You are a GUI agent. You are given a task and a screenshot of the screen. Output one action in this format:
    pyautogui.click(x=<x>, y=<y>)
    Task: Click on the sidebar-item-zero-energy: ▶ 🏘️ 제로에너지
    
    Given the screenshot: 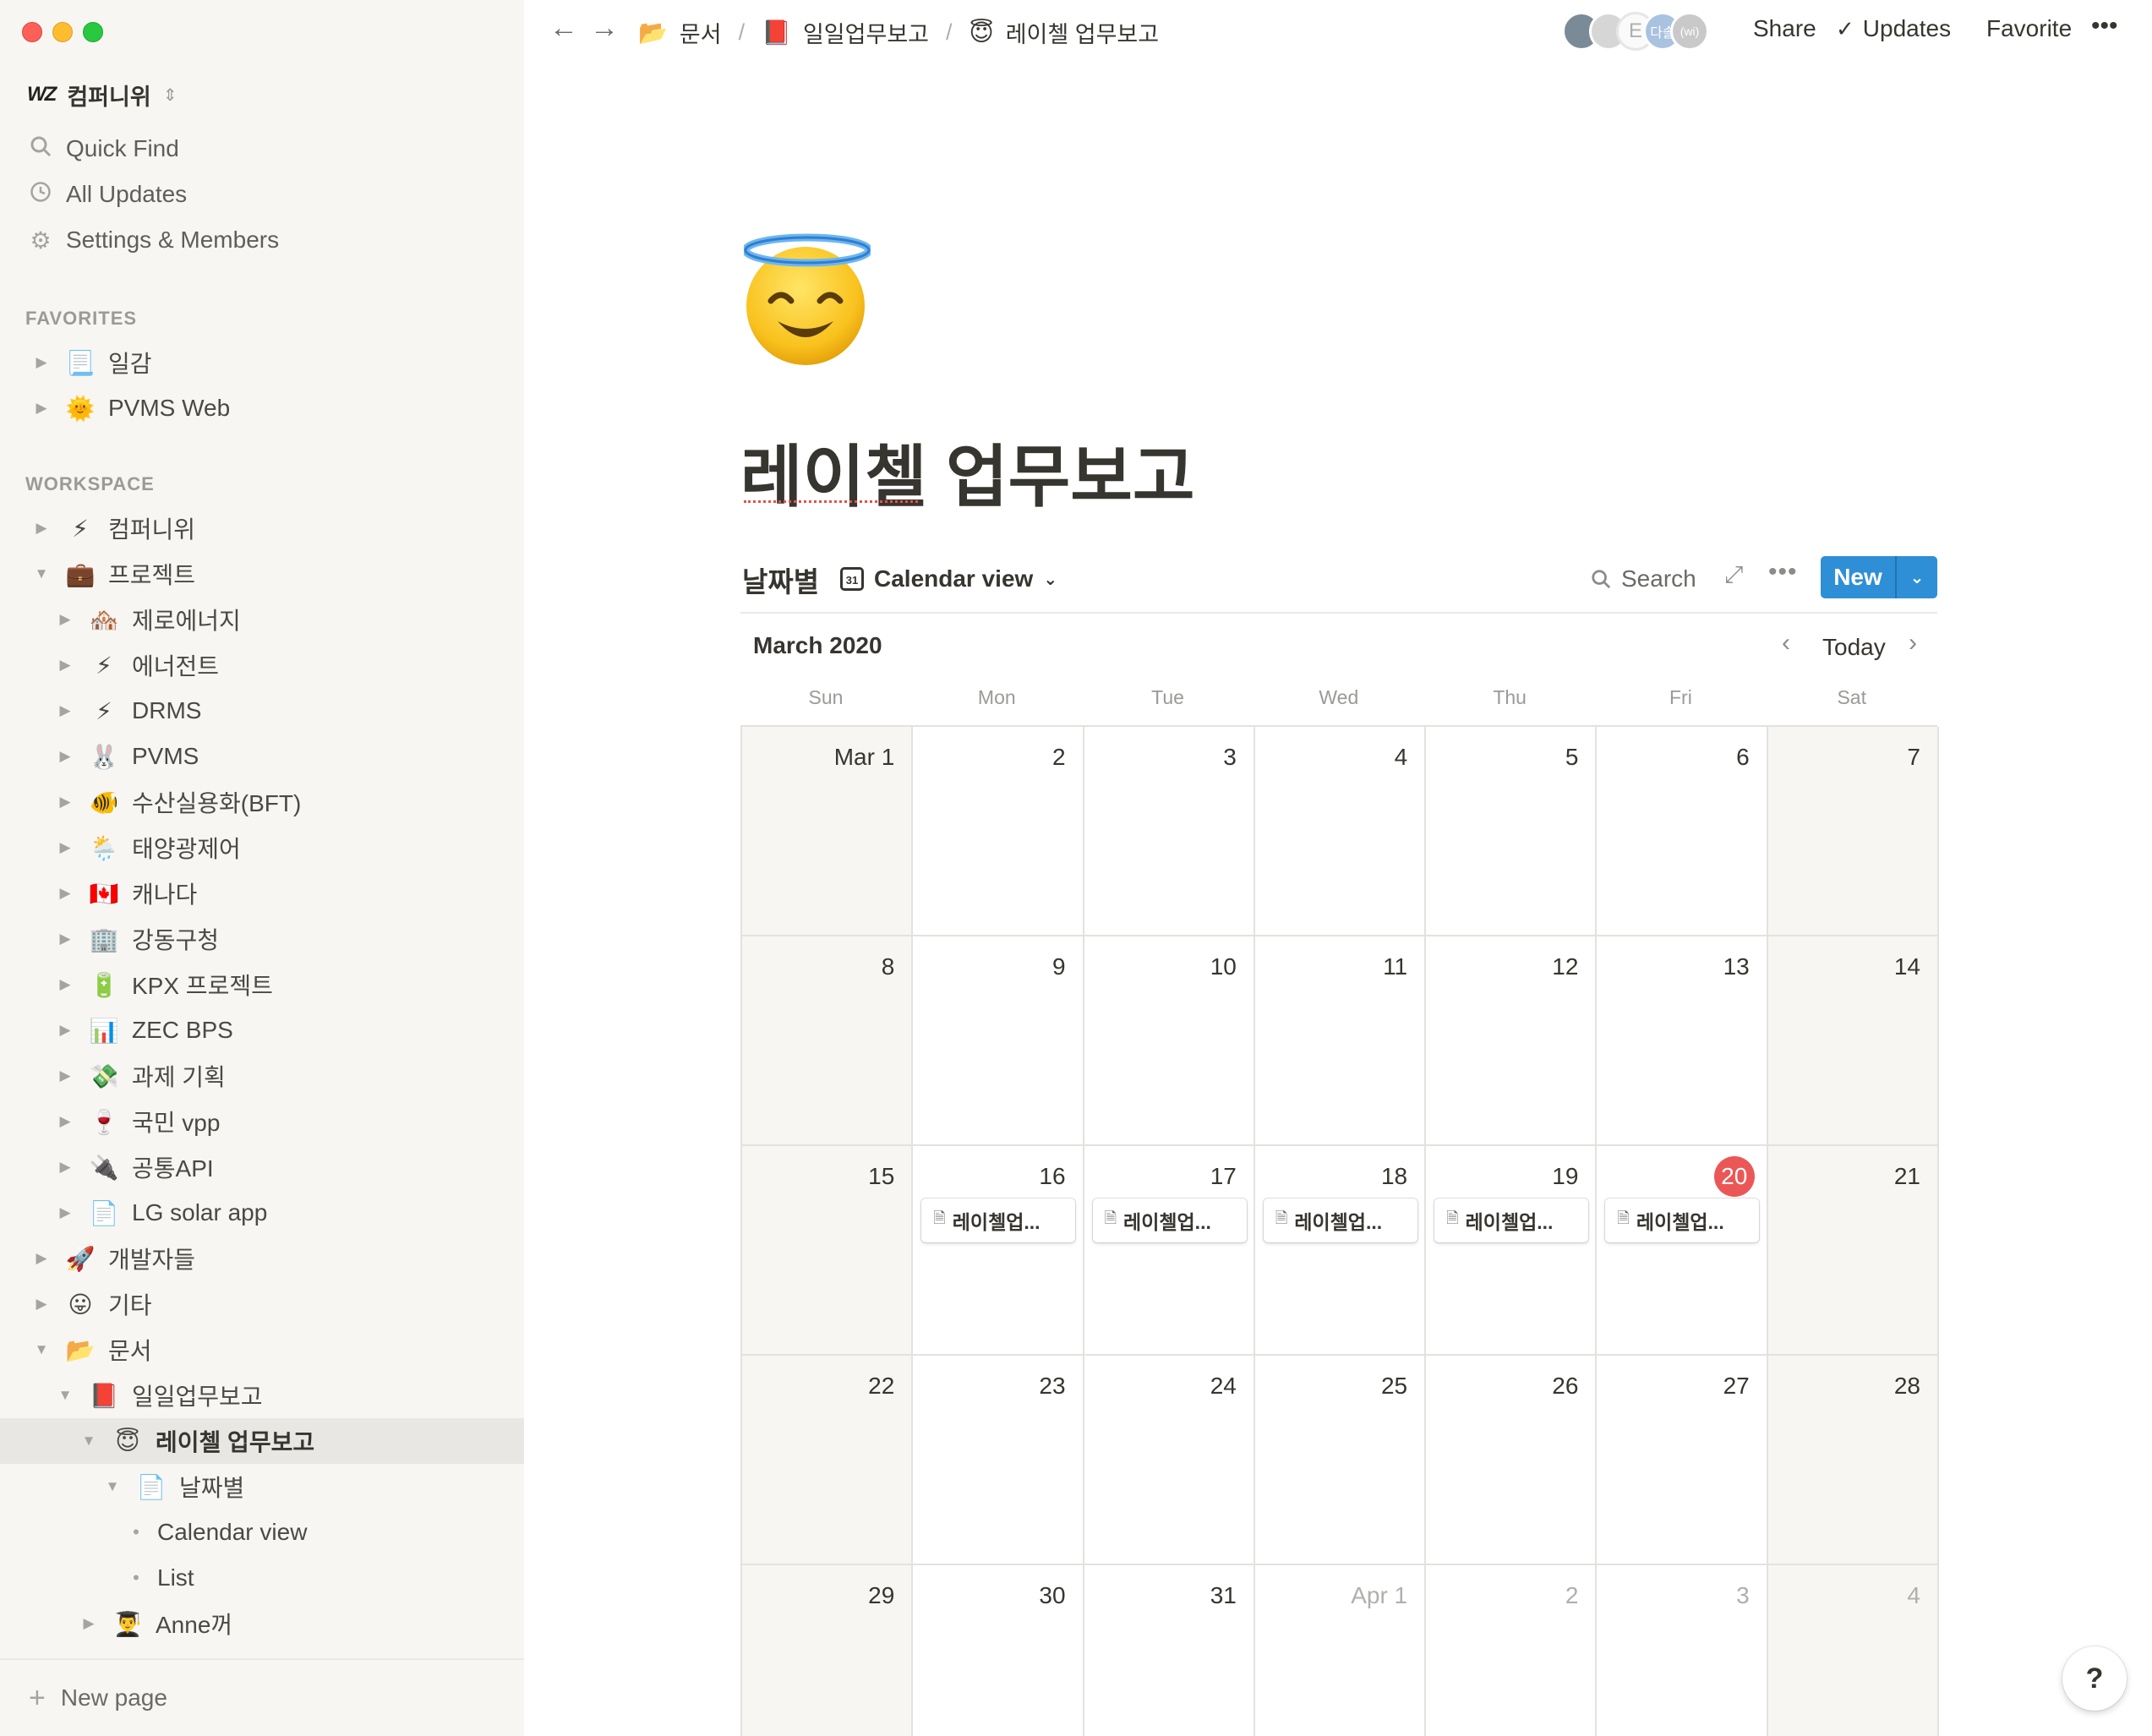 What is the action you would take?
    pyautogui.click(x=262, y=619)
    